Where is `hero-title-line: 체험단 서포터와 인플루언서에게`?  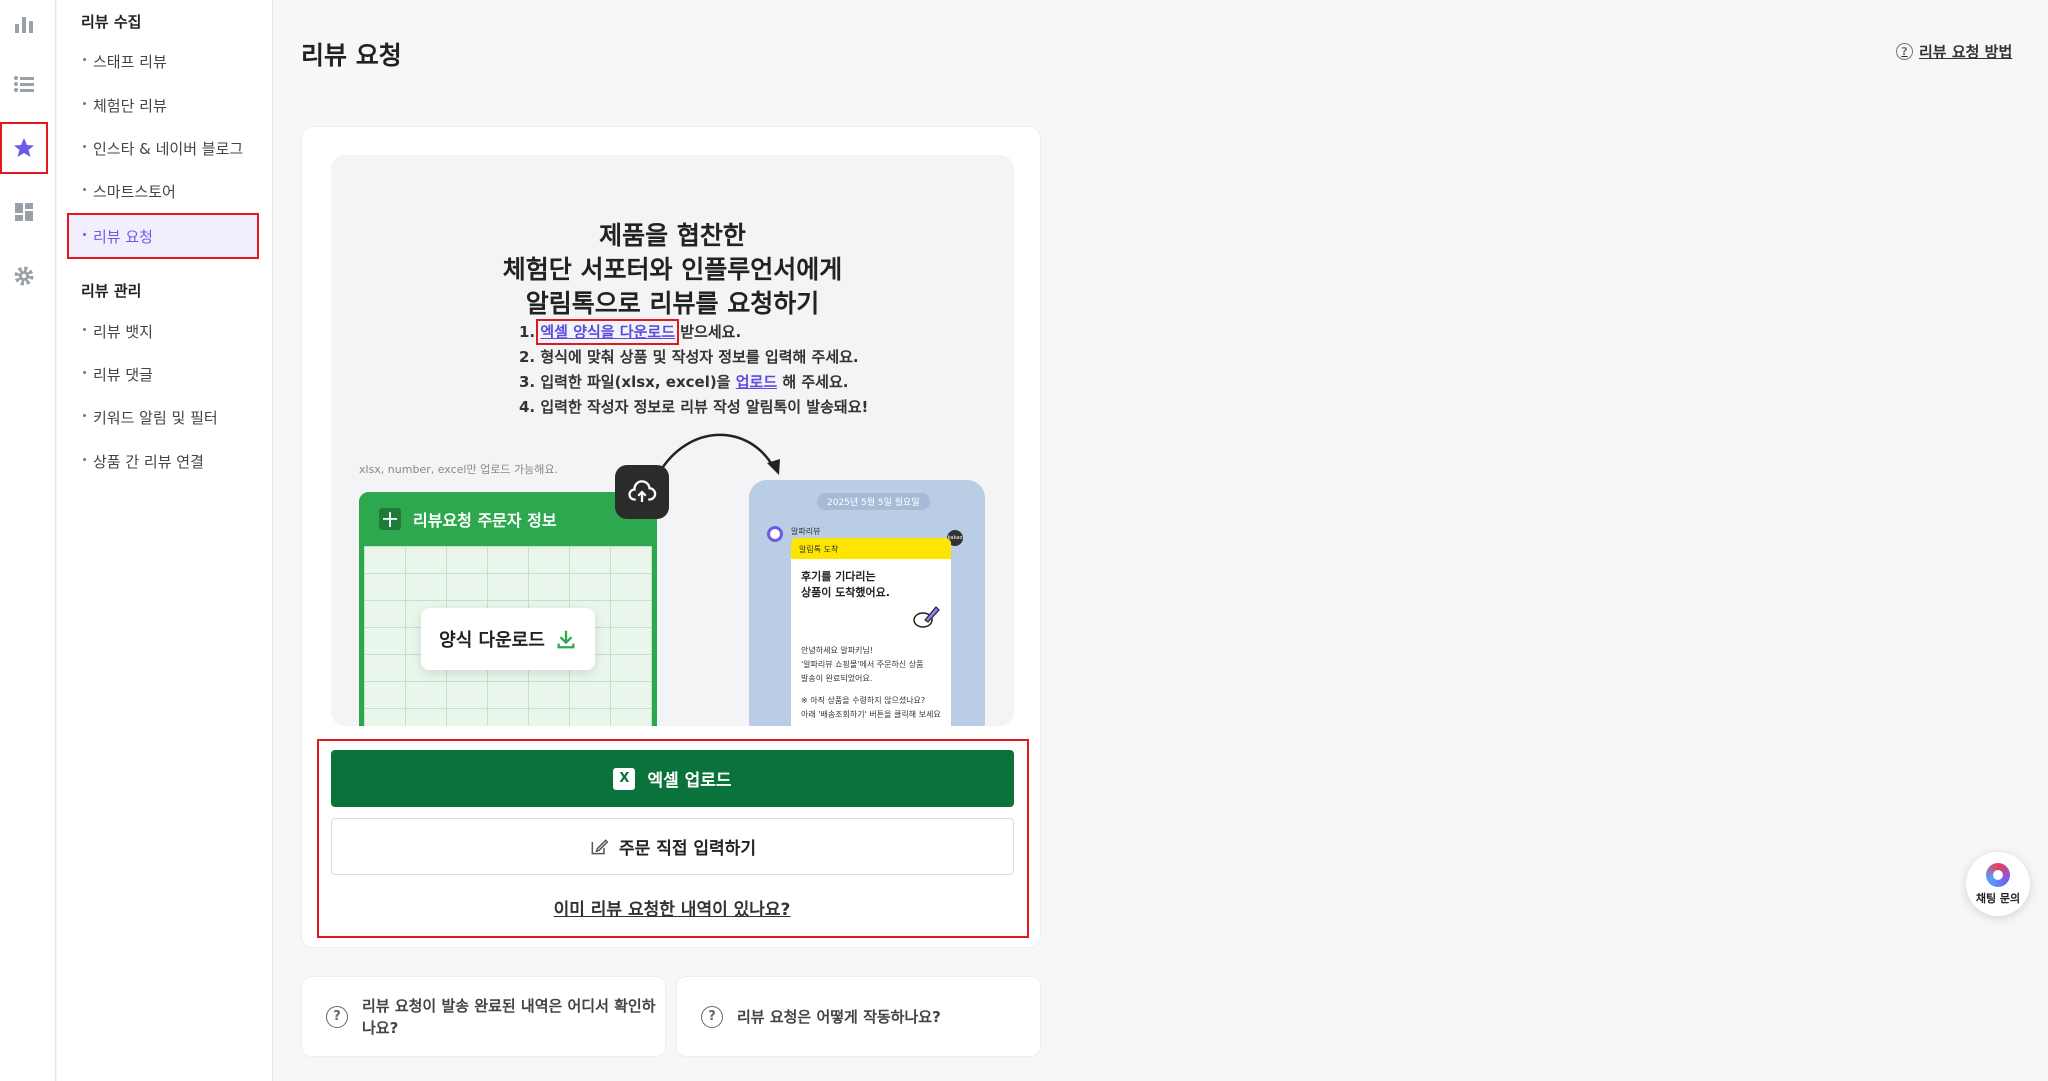
hero-title-line: 체험단 서포터와 인플루언서에게 is located at coordinates (672, 269).